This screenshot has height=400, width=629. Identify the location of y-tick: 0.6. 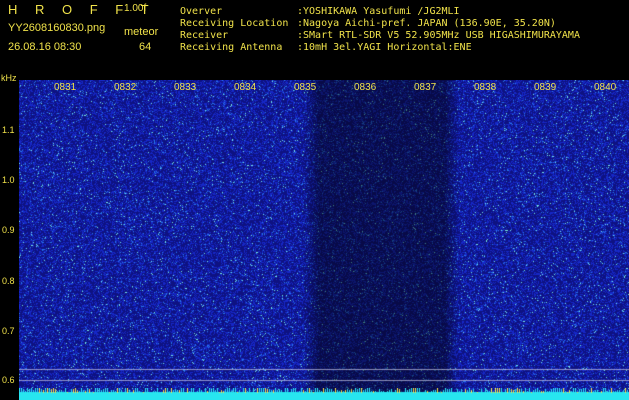
(8, 380).